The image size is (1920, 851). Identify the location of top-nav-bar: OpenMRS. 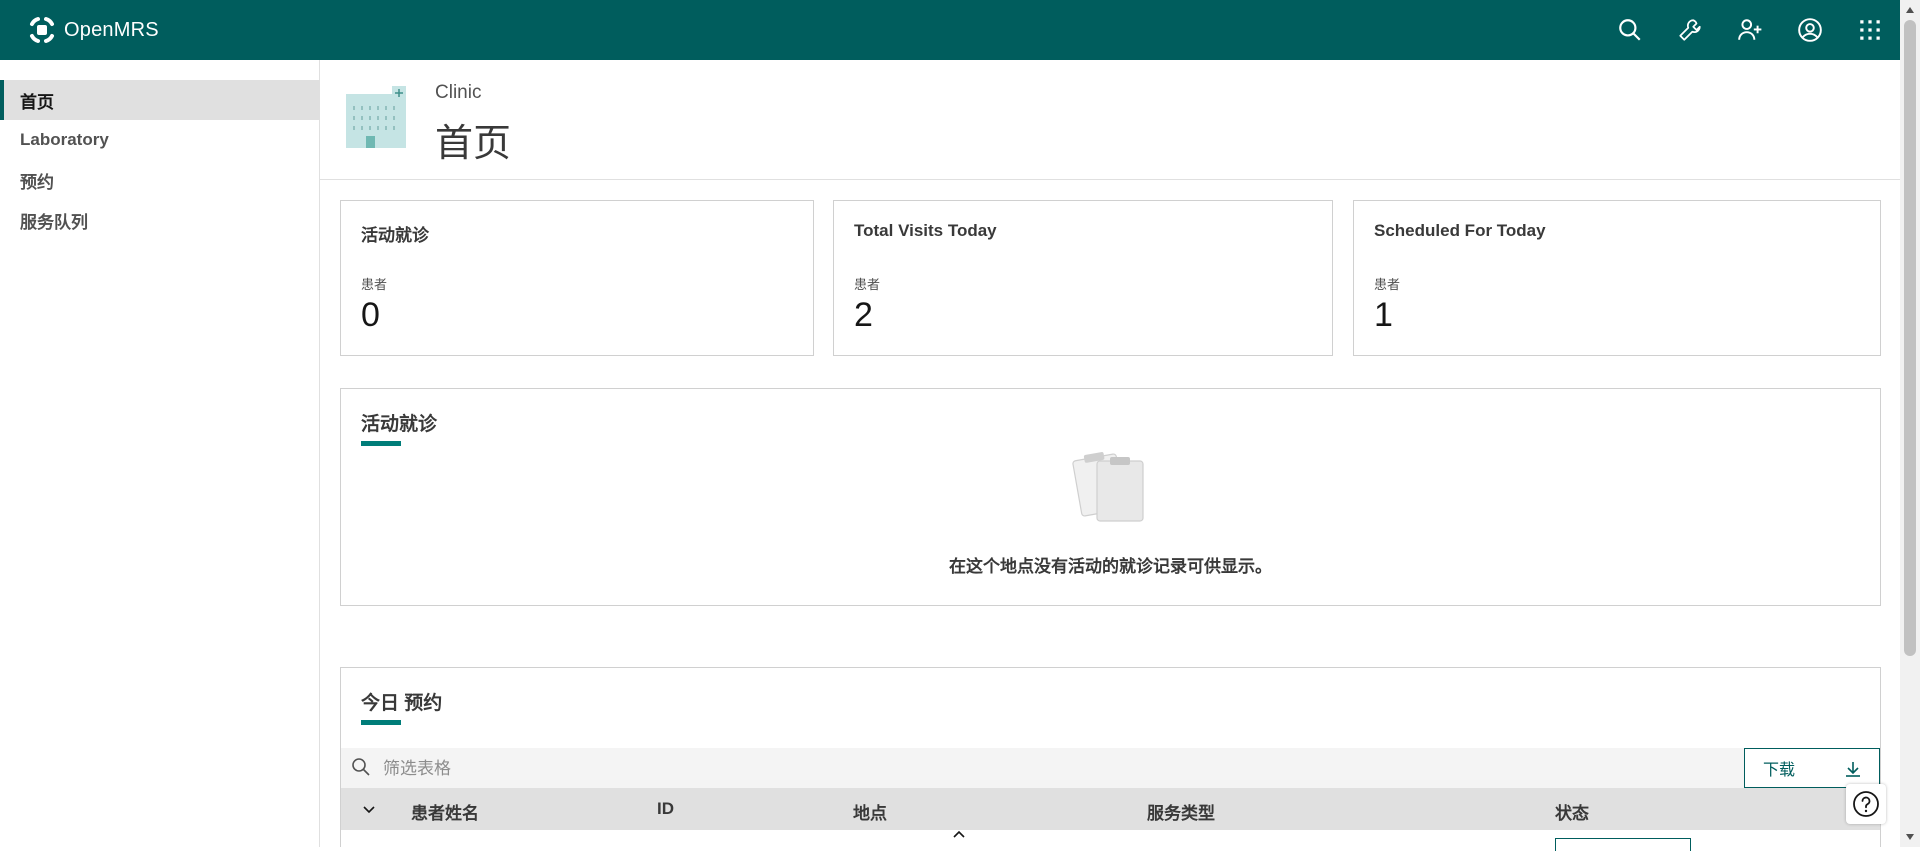
(950, 30).